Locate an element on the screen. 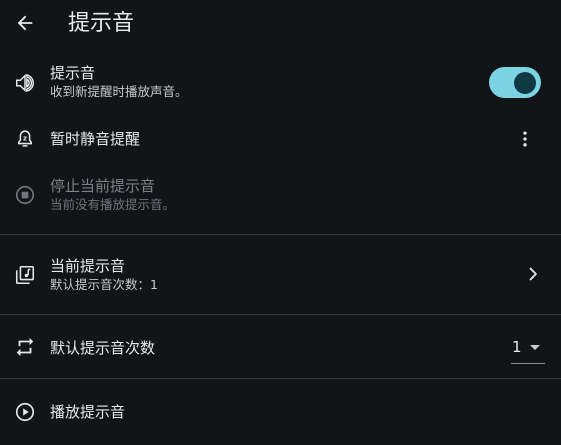 Image resolution: width=561 pixels, height=445 pixels. setting-text-snooze: 暂时静音提醒 is located at coordinates (95, 139).